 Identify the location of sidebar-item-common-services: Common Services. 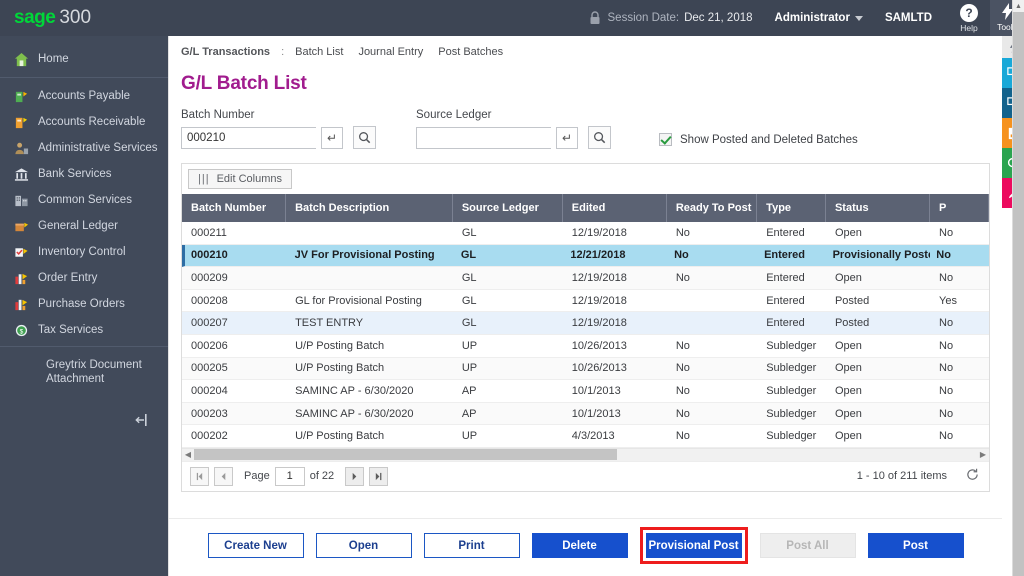
(84, 200).